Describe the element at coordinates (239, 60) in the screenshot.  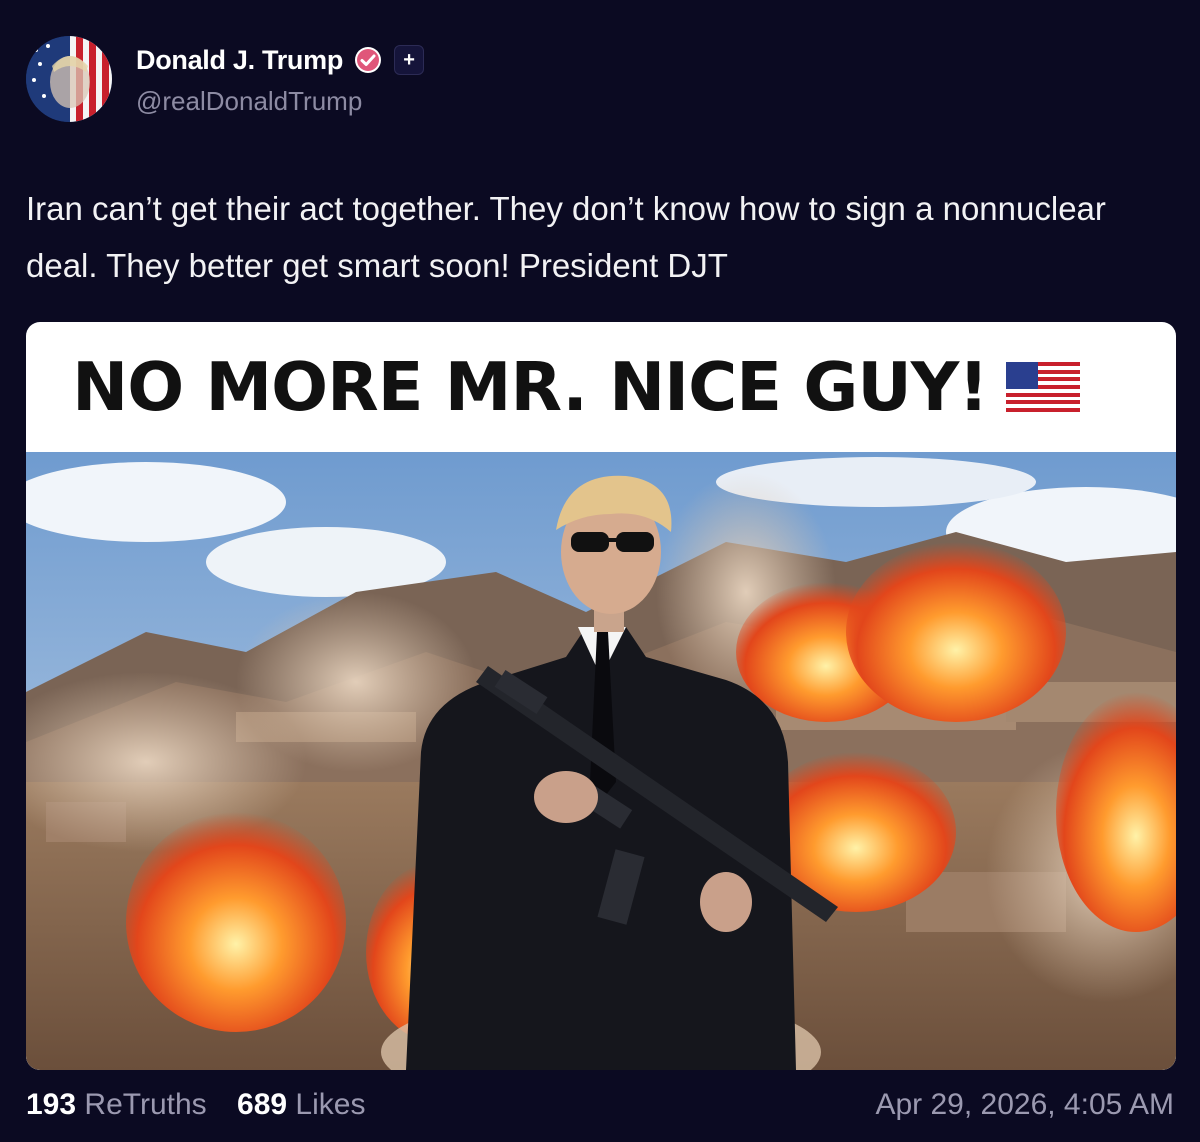
I see `author-display-name: Donald J. Trump` at that location.